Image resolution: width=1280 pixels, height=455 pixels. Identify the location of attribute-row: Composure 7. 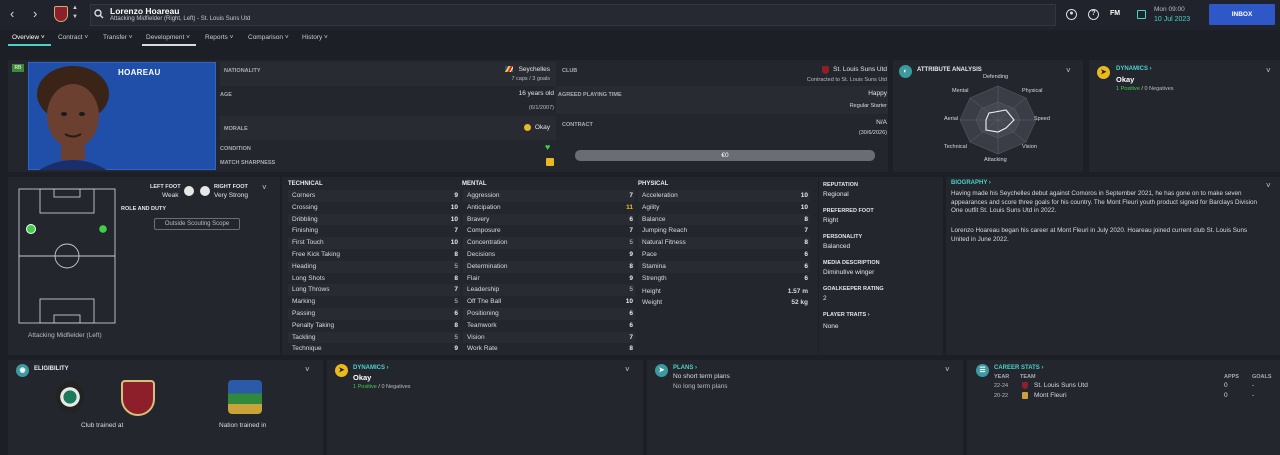
(549, 231).